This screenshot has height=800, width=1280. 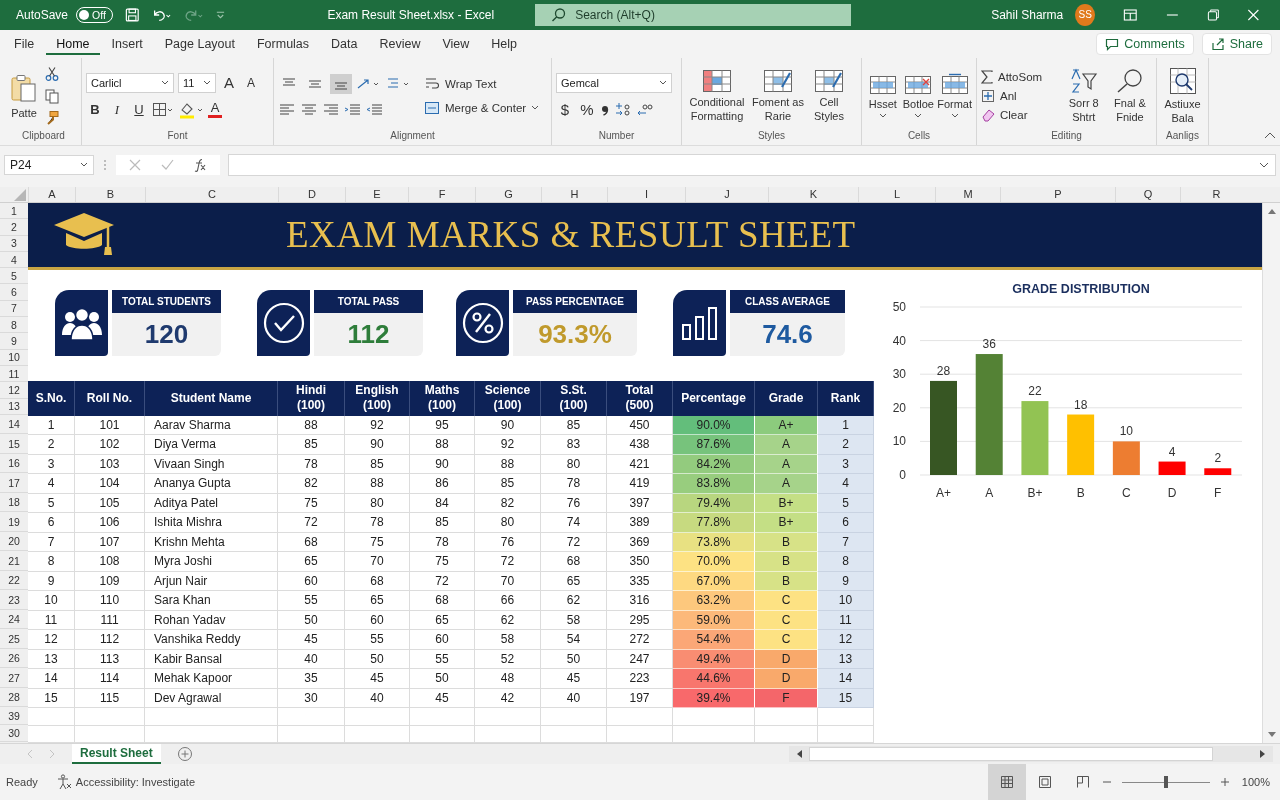 I want to click on row-number: 39, so click(x=14, y=716).